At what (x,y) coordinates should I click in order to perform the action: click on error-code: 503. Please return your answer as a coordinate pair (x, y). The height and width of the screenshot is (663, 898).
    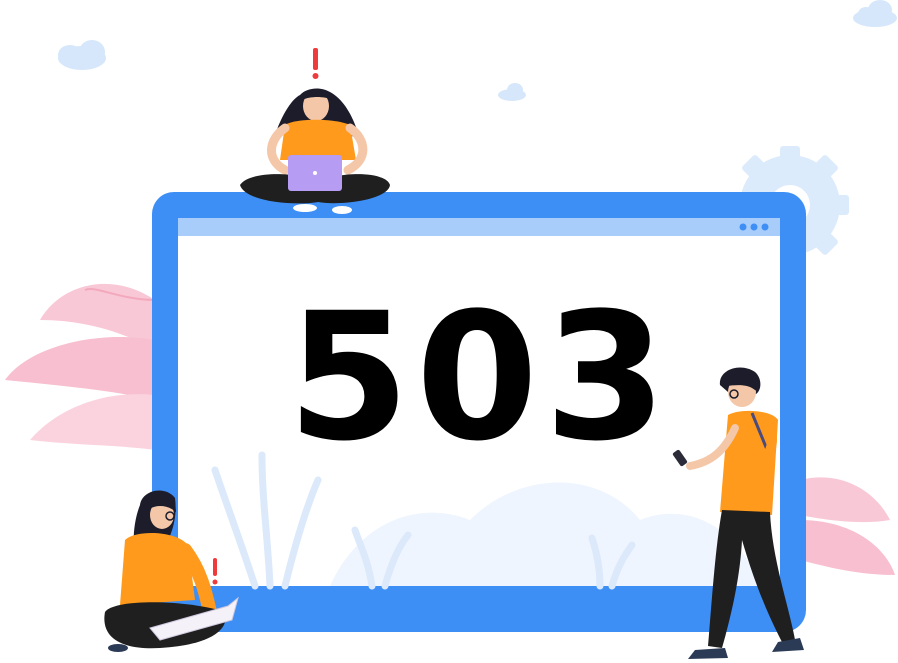
    Looking at the image, I should click on (480, 377).